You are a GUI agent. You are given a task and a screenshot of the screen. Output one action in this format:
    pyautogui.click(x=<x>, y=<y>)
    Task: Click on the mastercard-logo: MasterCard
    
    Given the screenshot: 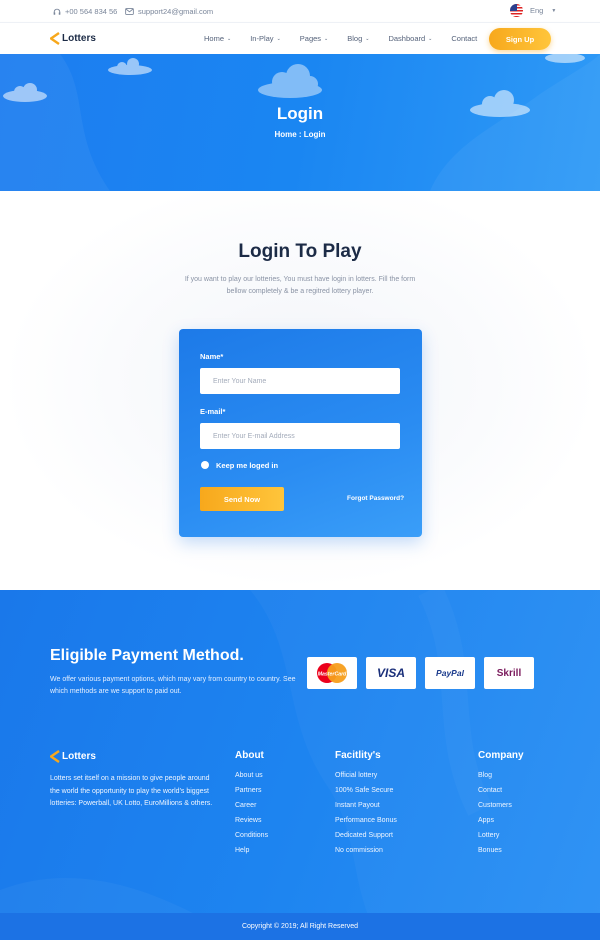 What is the action you would take?
    pyautogui.click(x=332, y=673)
    